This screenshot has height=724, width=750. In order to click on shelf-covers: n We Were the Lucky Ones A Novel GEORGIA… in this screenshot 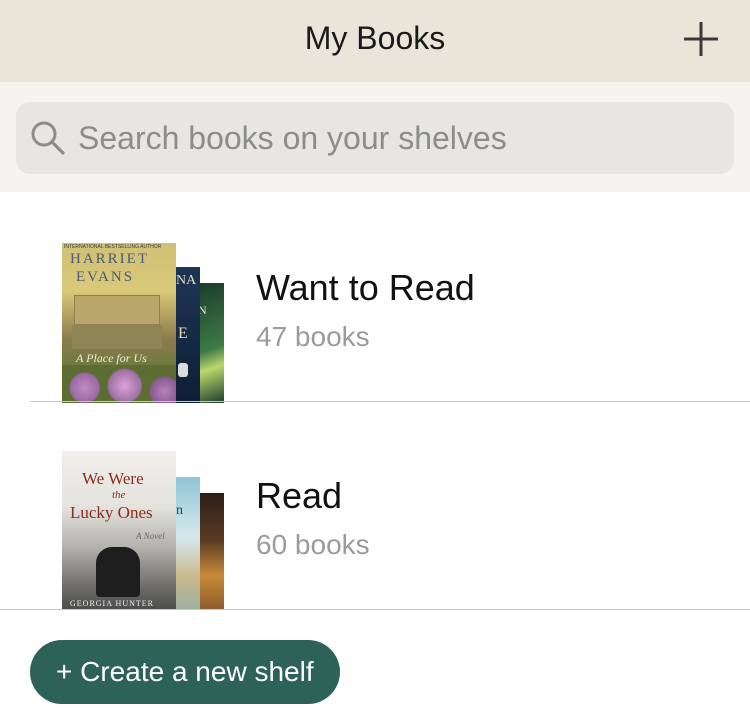, I will do `click(147, 530)`.